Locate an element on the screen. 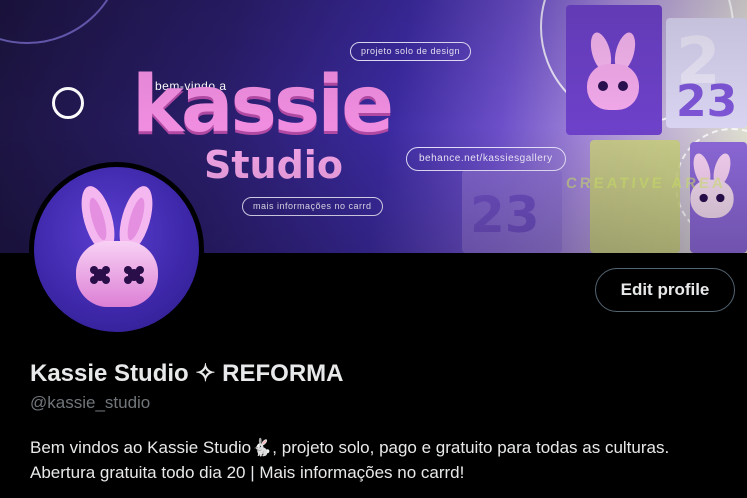 The height and width of the screenshot is (498, 747). user-handle: @kassie_studio is located at coordinates (90, 402).